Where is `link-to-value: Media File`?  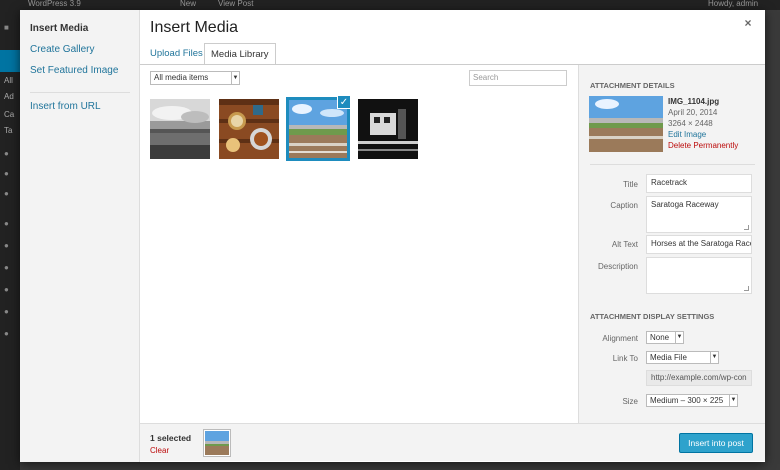 link-to-value: Media File is located at coordinates (668, 357).